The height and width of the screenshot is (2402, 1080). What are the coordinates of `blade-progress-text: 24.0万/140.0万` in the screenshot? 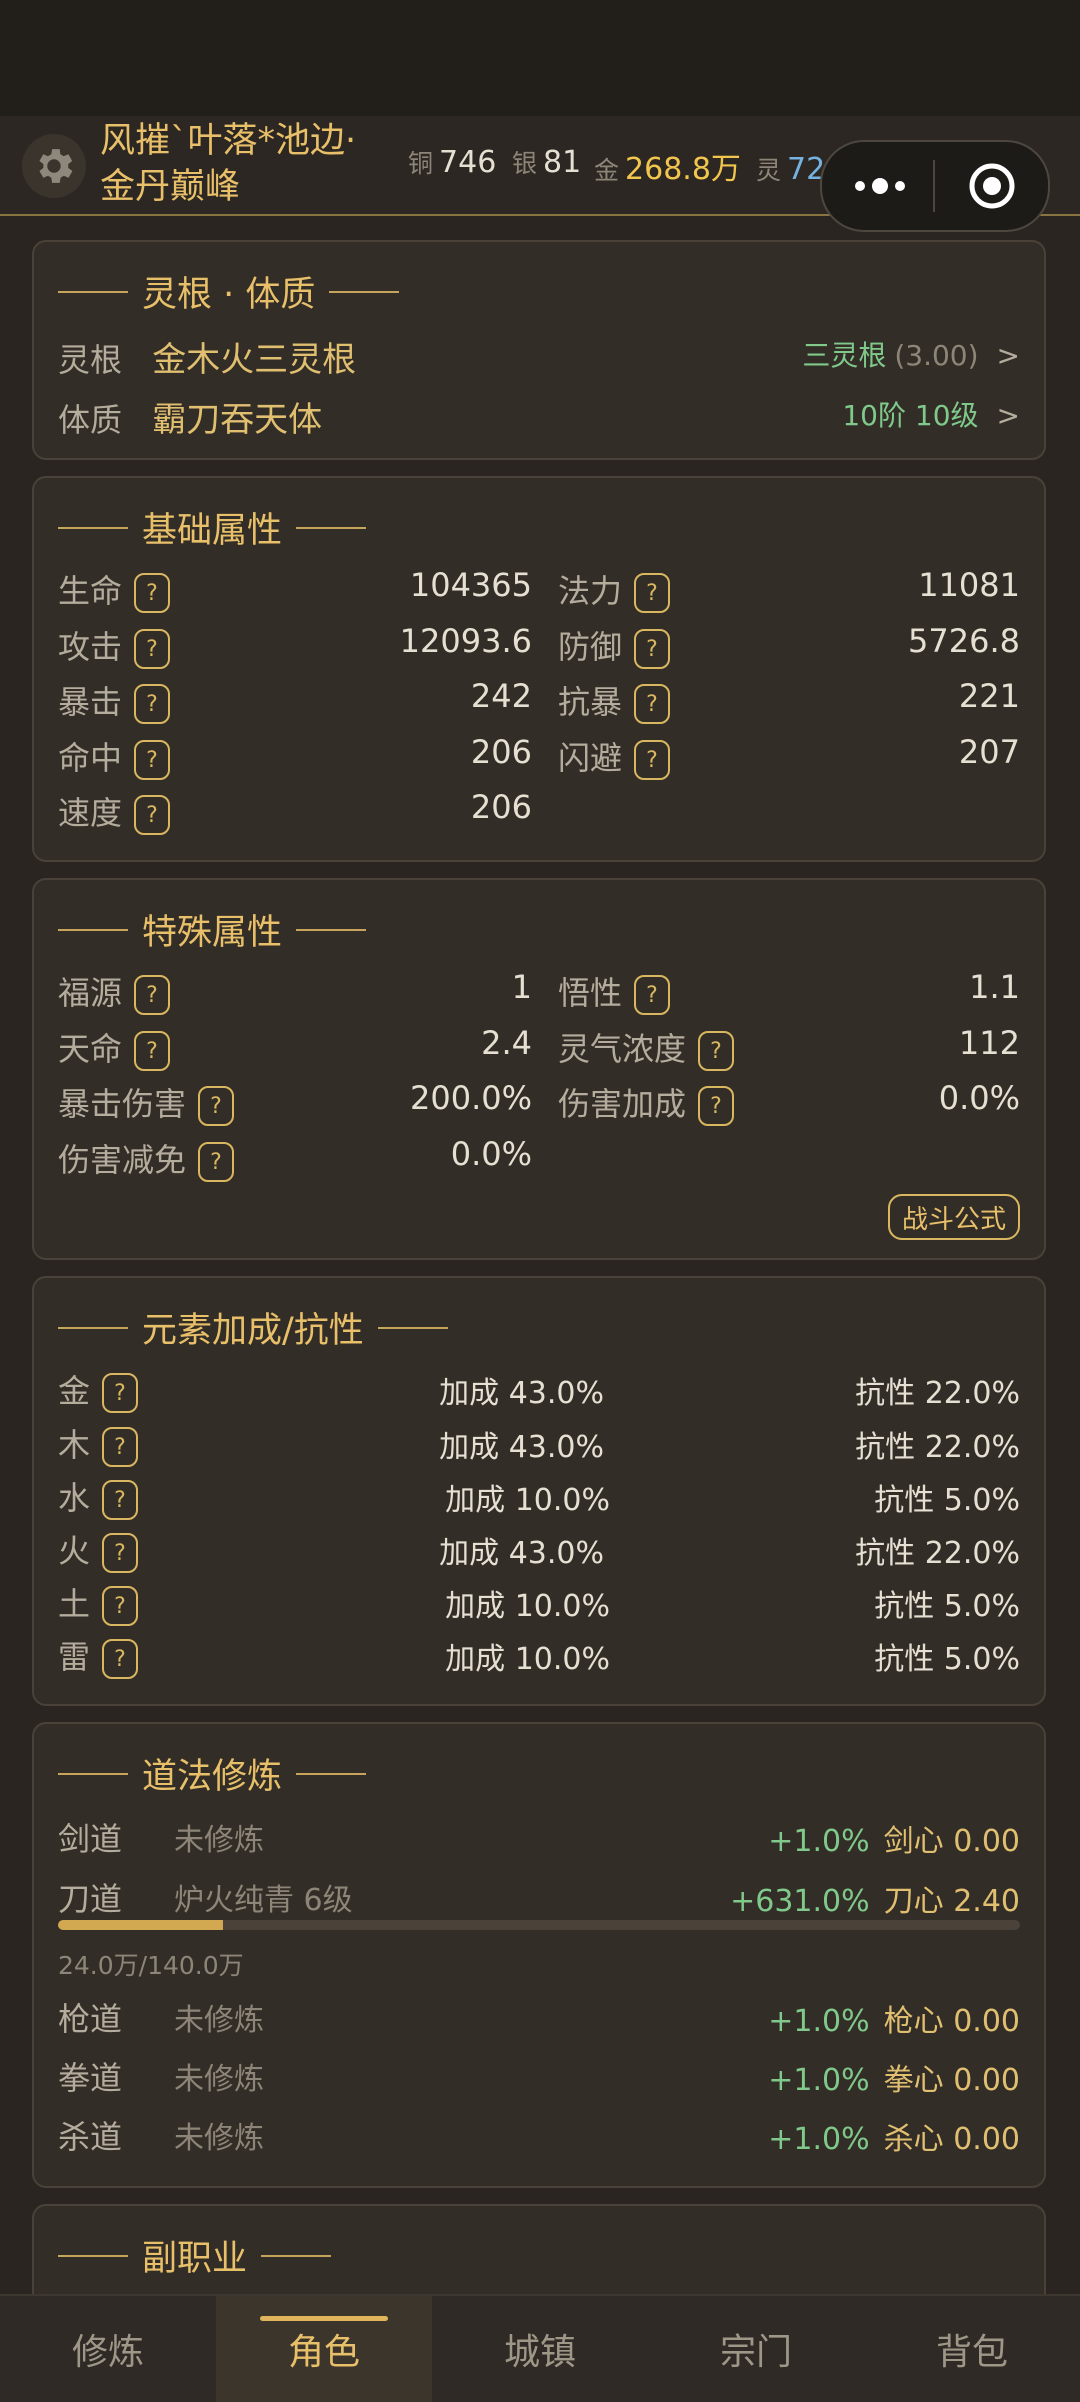 It's located at (151, 1965).